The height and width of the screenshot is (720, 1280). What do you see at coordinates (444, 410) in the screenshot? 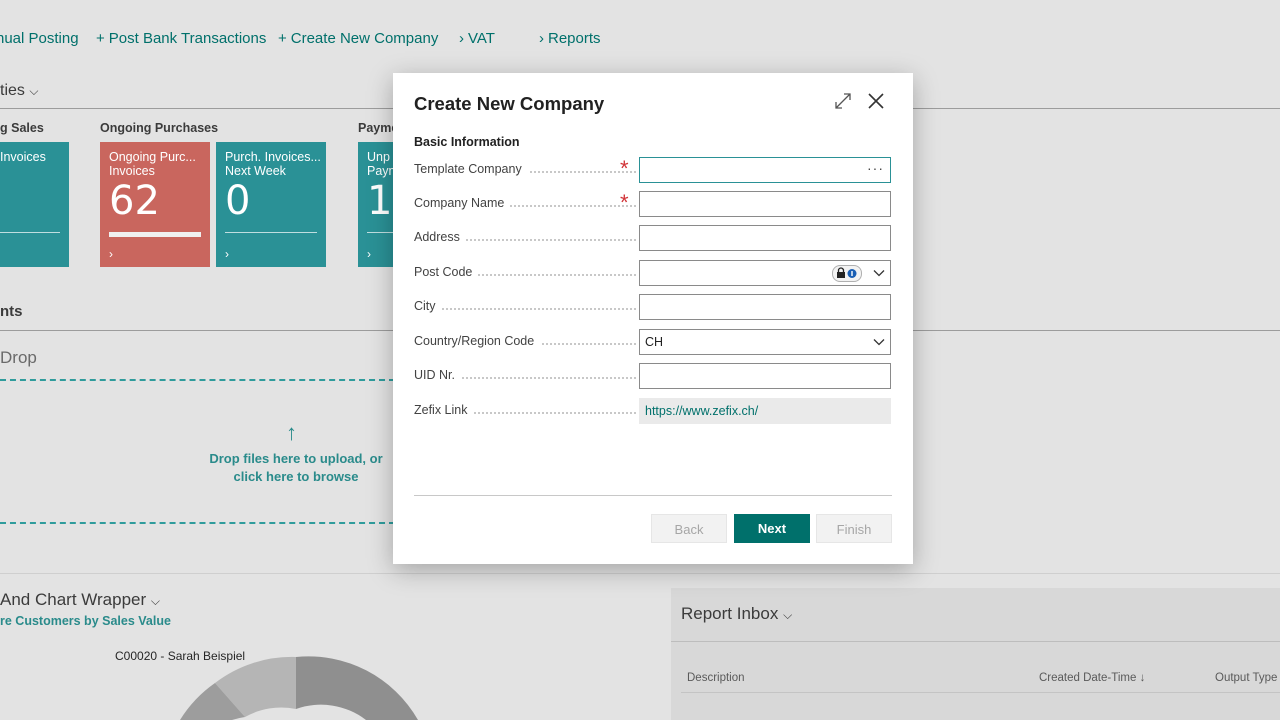
I see `field-label: Zefix Link` at bounding box center [444, 410].